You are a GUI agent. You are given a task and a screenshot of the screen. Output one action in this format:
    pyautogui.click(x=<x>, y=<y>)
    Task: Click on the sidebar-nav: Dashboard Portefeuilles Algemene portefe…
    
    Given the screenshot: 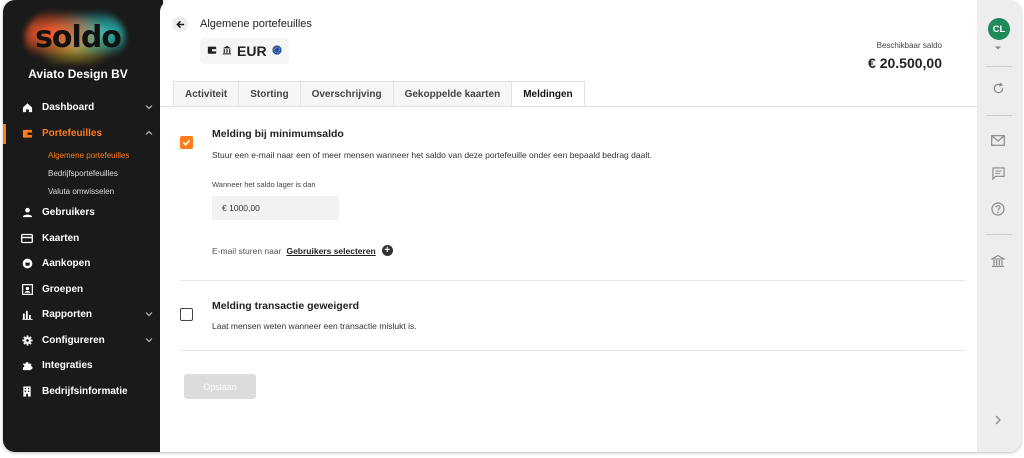 What is the action you would take?
    pyautogui.click(x=83, y=249)
    